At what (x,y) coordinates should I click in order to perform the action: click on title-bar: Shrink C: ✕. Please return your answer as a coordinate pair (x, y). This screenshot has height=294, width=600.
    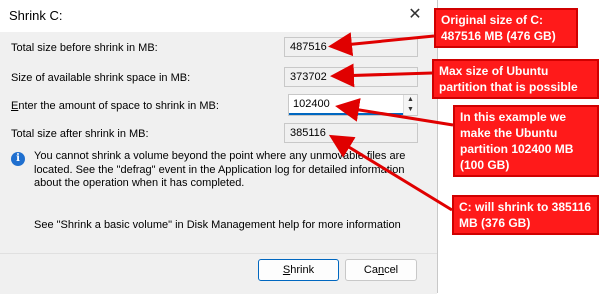
    Looking at the image, I should click on (218, 16).